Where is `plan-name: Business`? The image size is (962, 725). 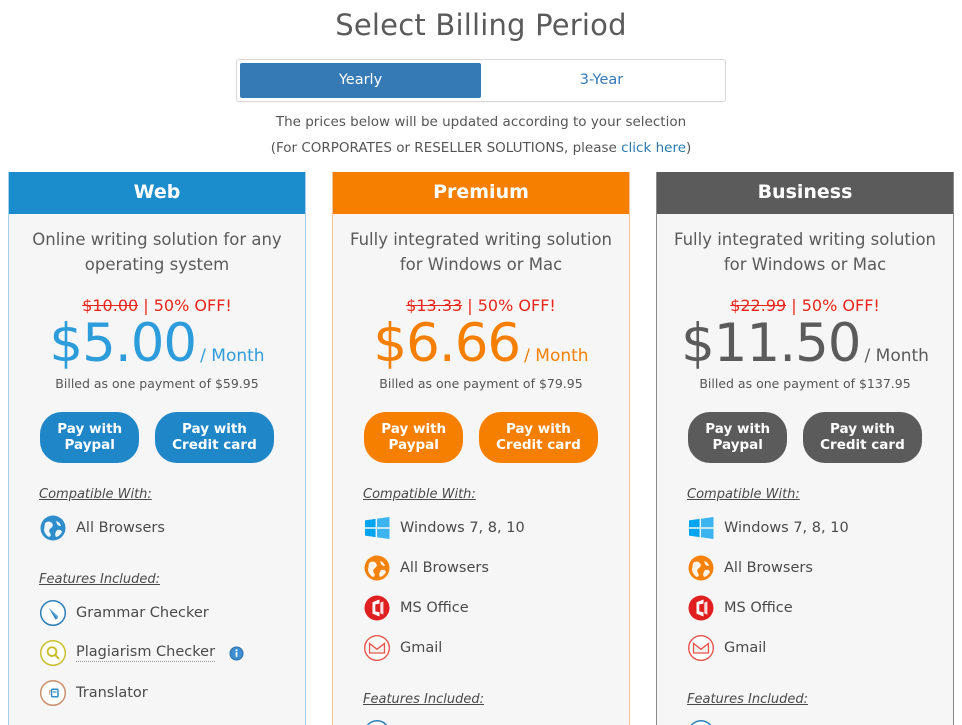 plan-name: Business is located at coordinates (805, 193).